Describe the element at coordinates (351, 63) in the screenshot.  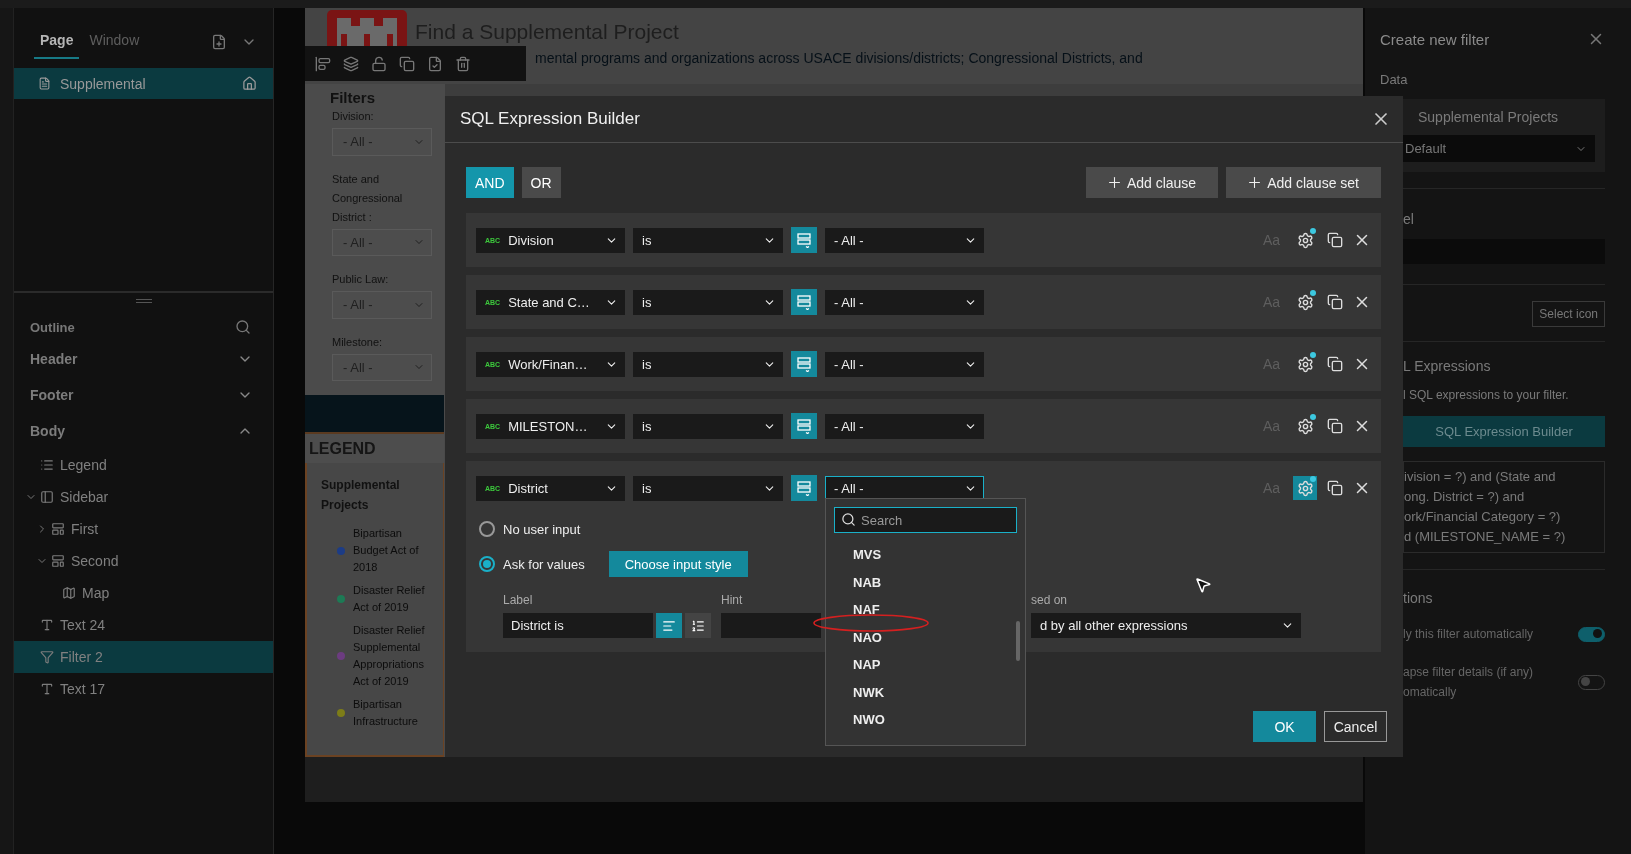
I see `layers-icon` at that location.